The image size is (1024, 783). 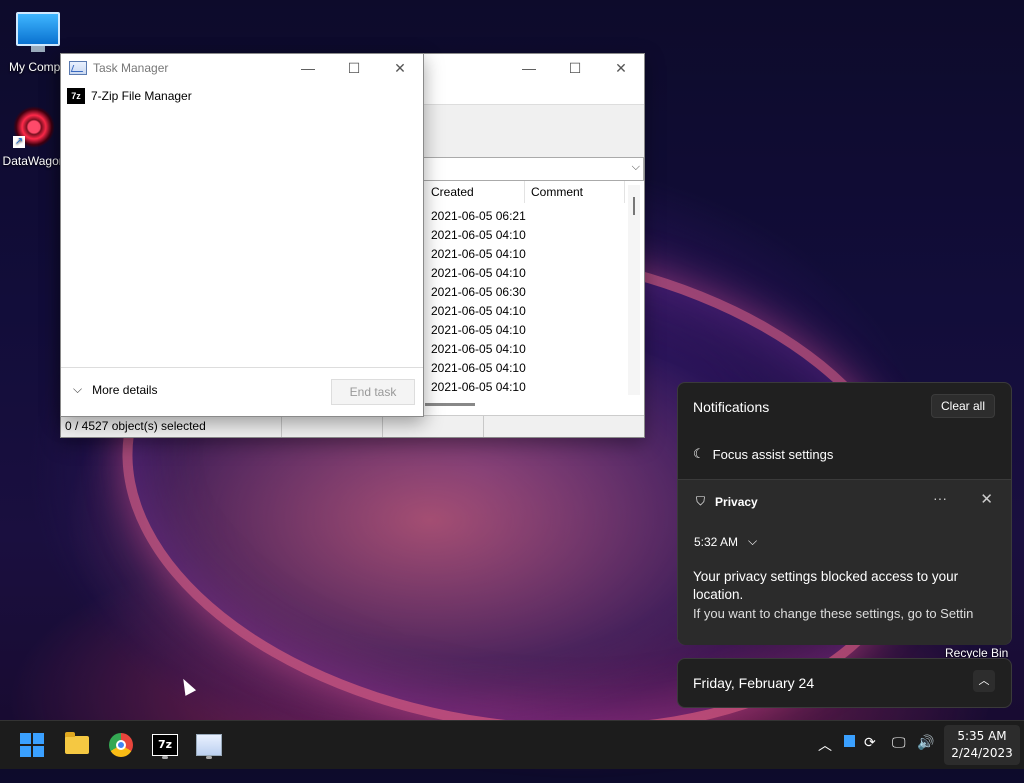 I want to click on ellipsis-icon: ···, so click(x=940, y=498).